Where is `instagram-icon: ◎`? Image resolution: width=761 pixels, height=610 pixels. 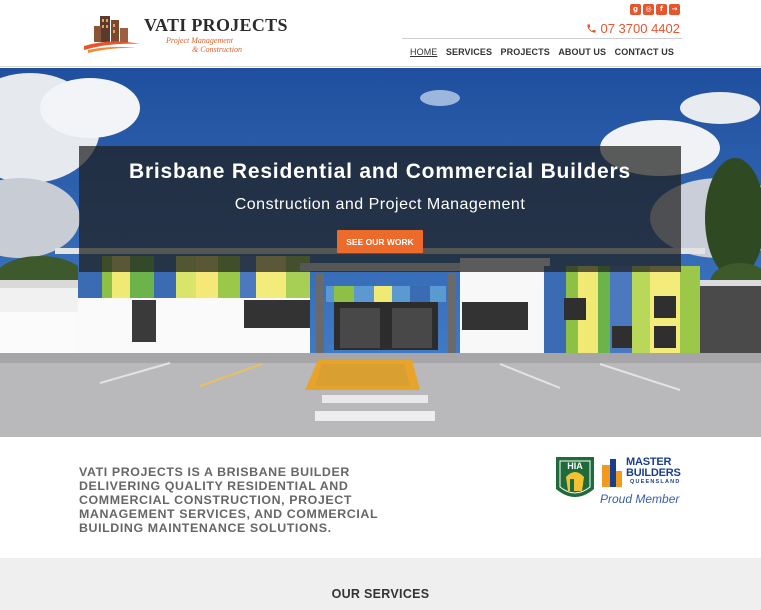 instagram-icon: ◎ is located at coordinates (648, 9).